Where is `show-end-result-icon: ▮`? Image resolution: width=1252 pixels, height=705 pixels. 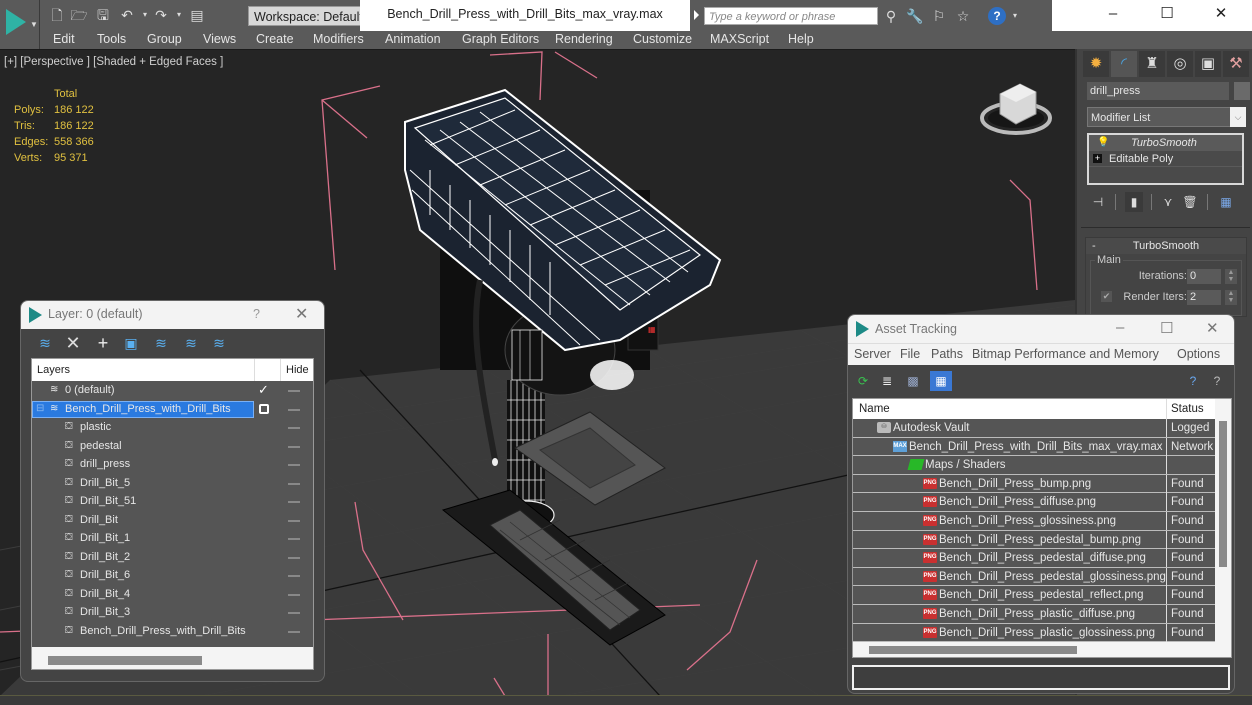 show-end-result-icon: ▮ is located at coordinates (1134, 202).